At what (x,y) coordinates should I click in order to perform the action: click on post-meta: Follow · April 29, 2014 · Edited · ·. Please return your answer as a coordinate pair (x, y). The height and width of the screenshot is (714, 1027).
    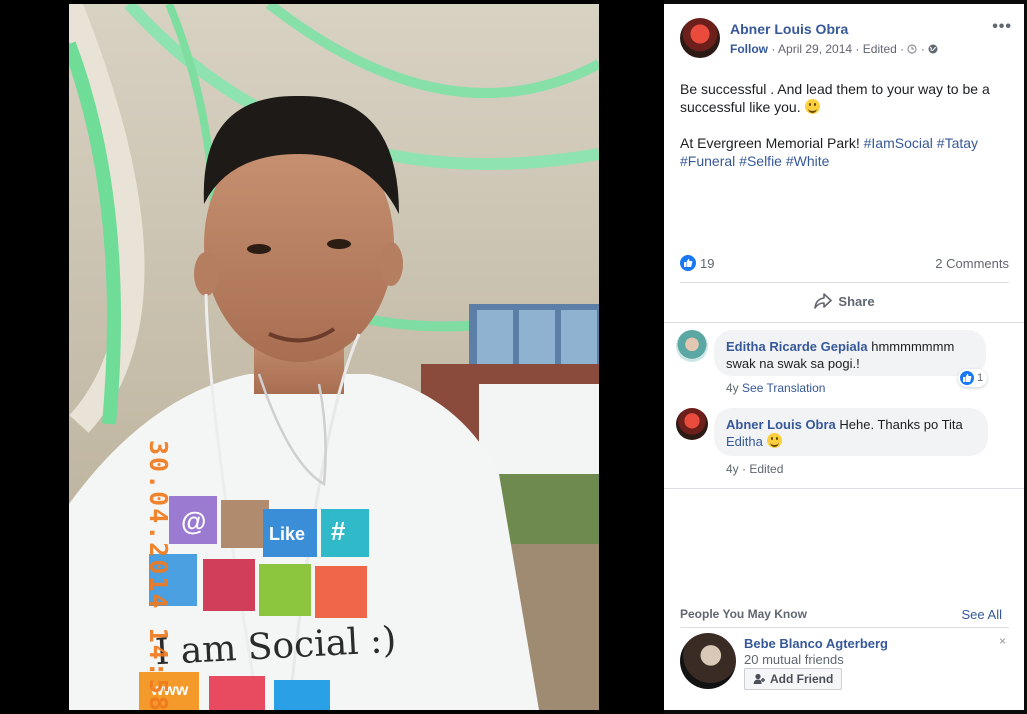
    Looking at the image, I should click on (834, 49).